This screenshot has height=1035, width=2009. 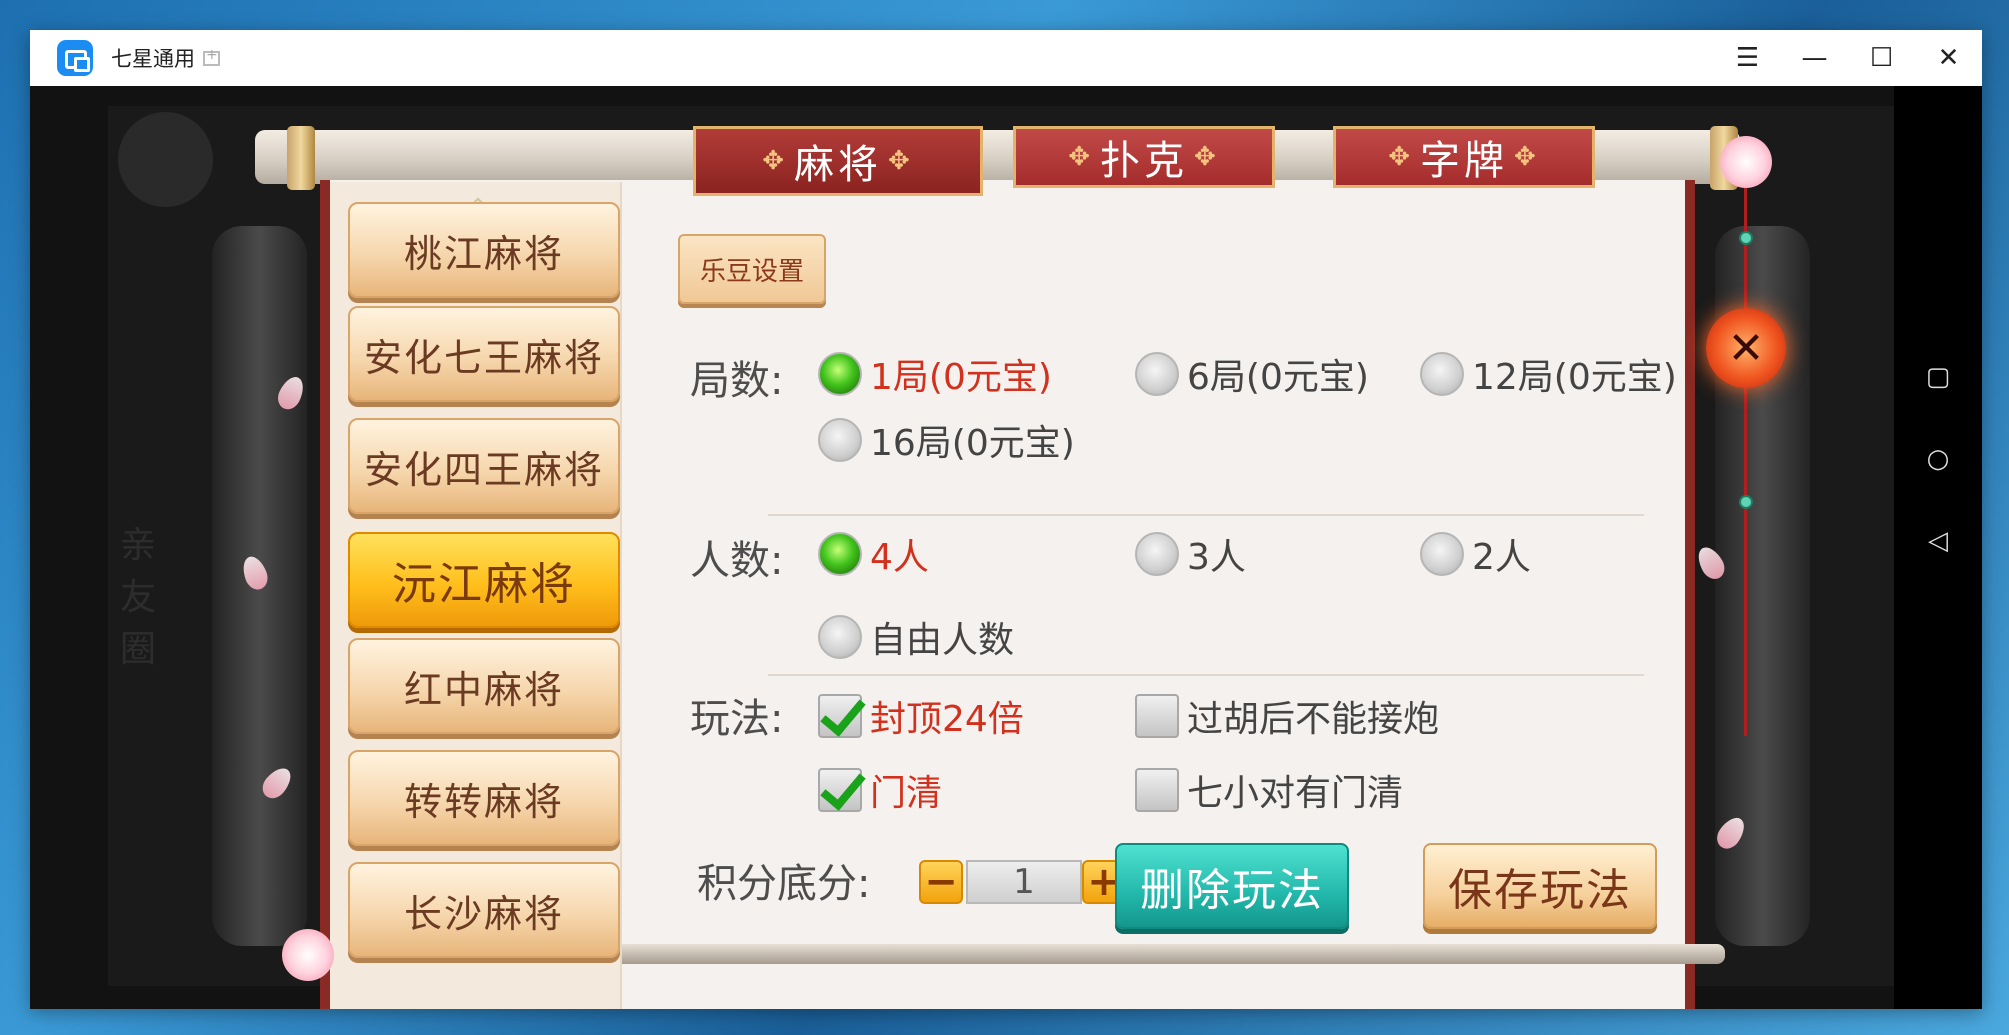 What do you see at coordinates (1024, 882) in the screenshot?
I see `score-value-field: 1` at bounding box center [1024, 882].